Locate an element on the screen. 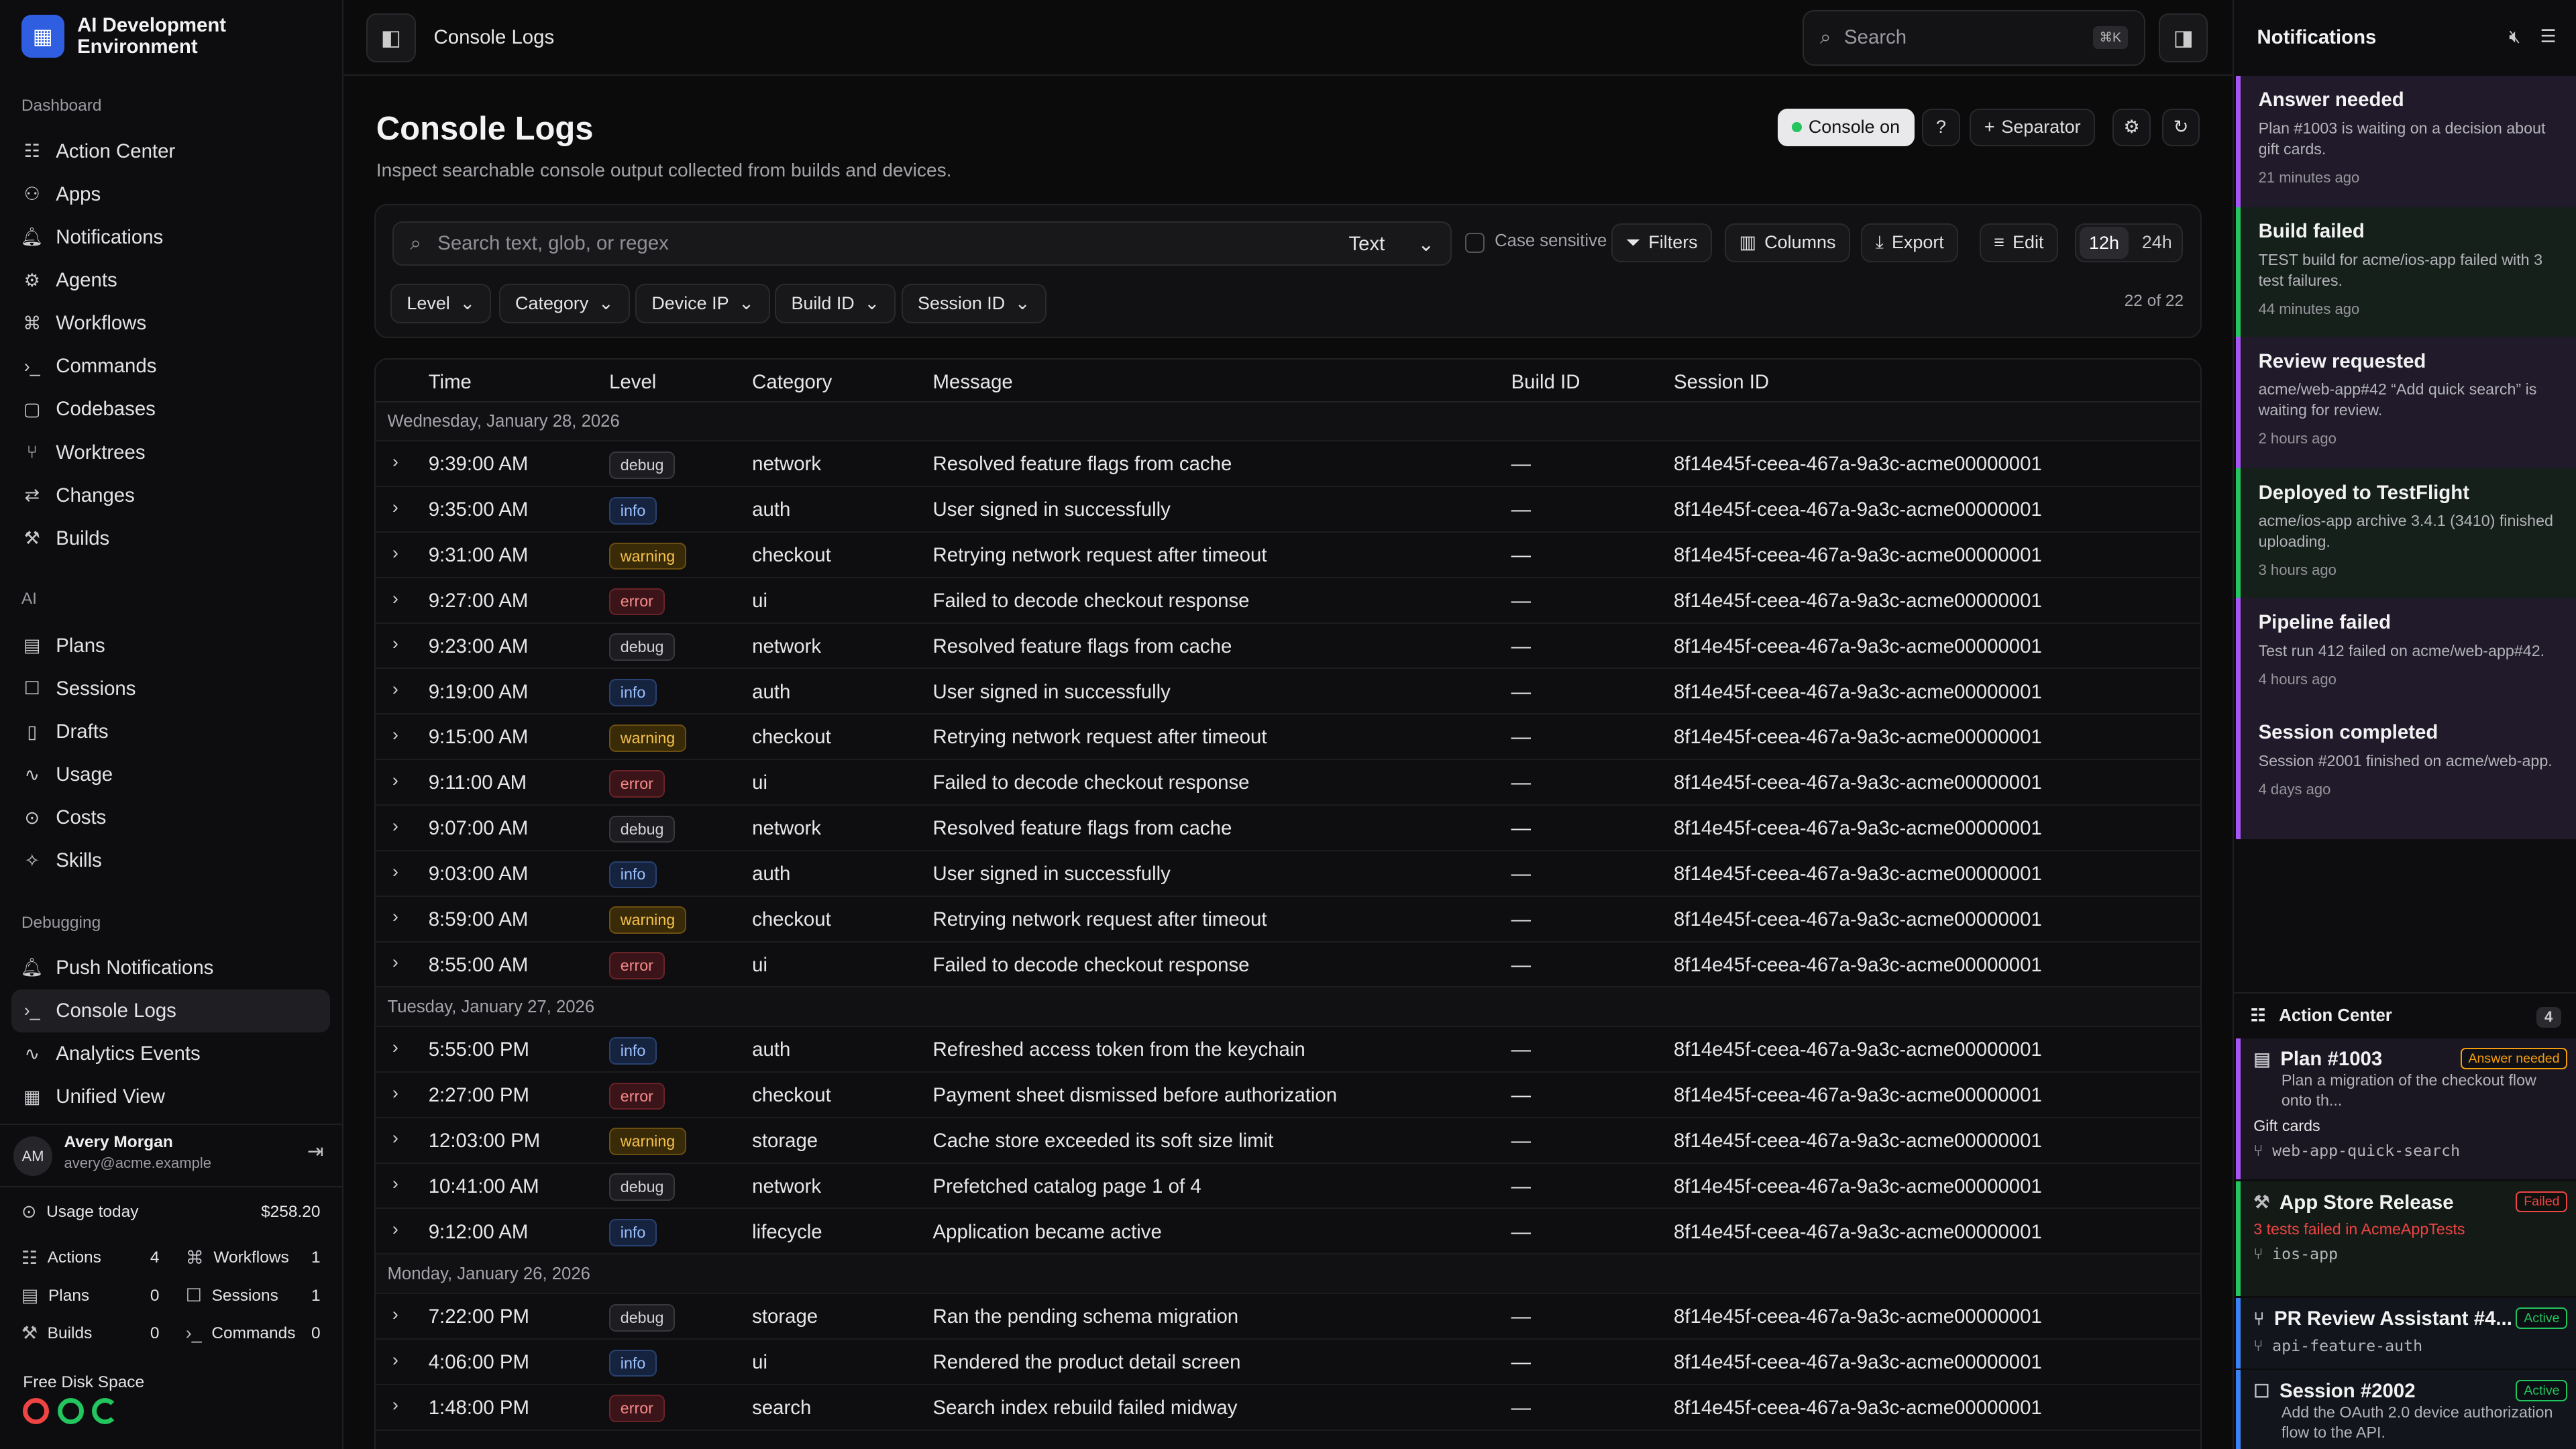 This screenshot has width=2576, height=1449. help-button: ? is located at coordinates (1941, 127).